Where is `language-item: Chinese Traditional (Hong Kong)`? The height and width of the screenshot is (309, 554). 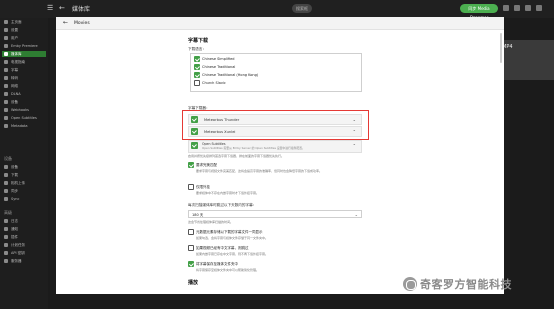
language-item: Chinese Traditional (Hong Kong) is located at coordinates (226, 75).